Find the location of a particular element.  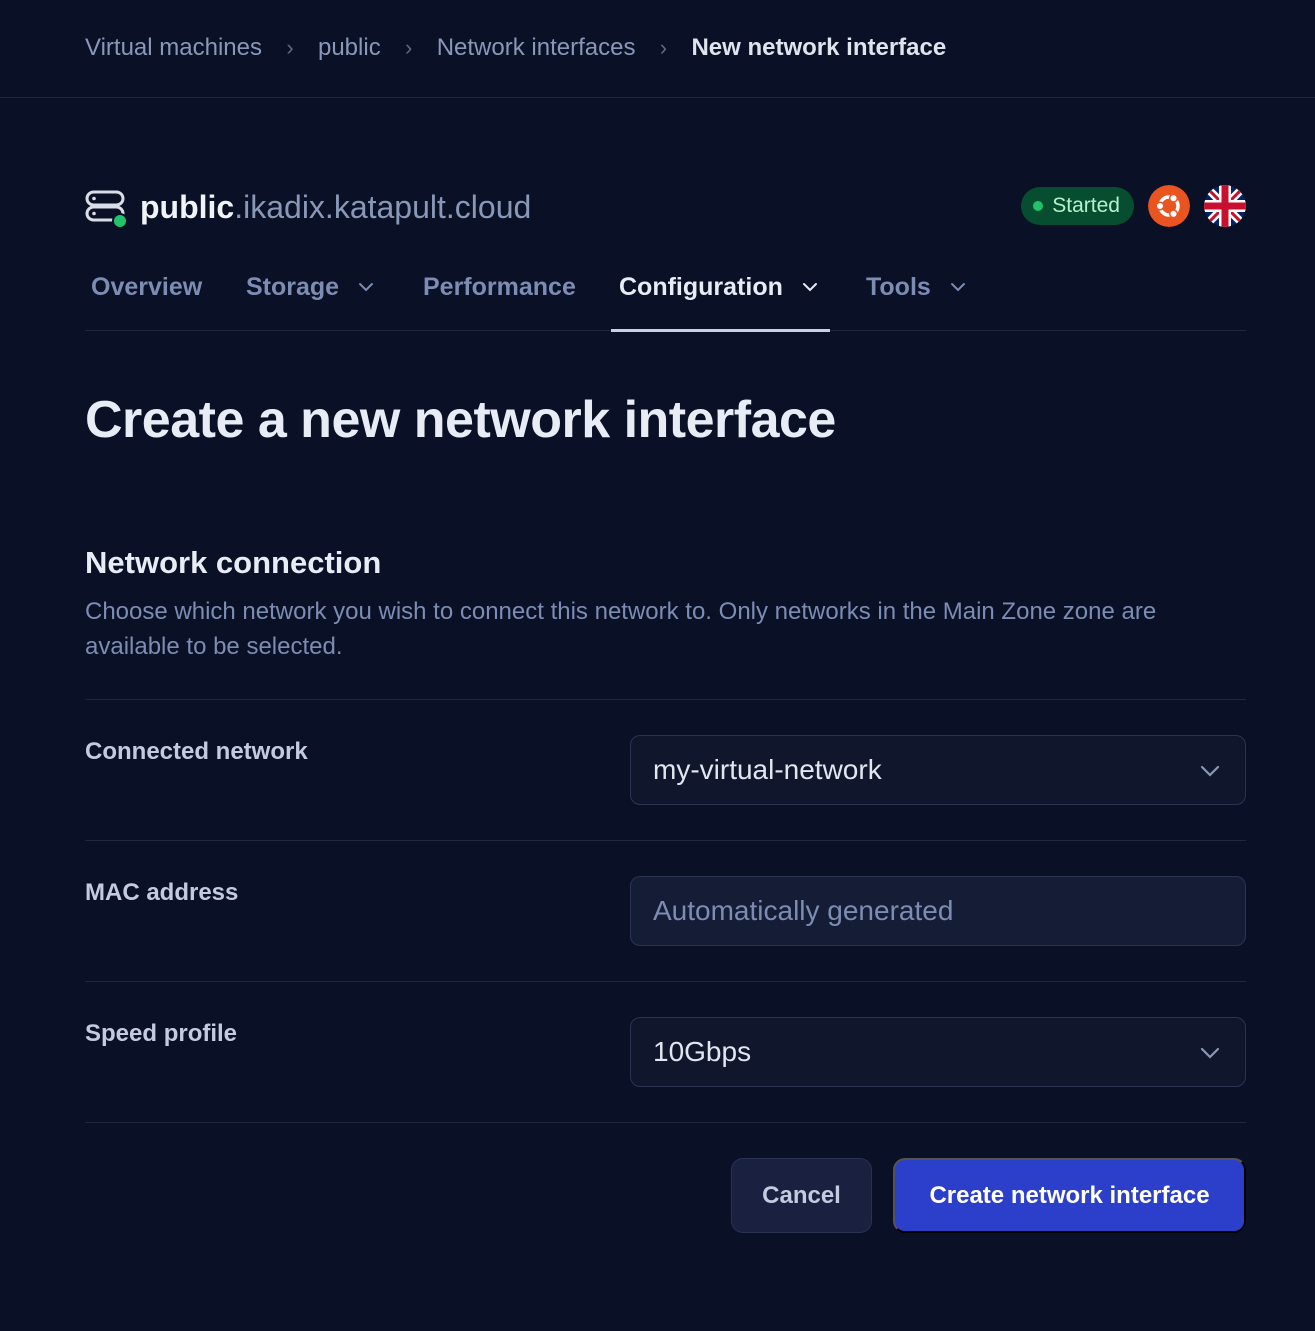

tab-label: Performance is located at coordinates (499, 286).